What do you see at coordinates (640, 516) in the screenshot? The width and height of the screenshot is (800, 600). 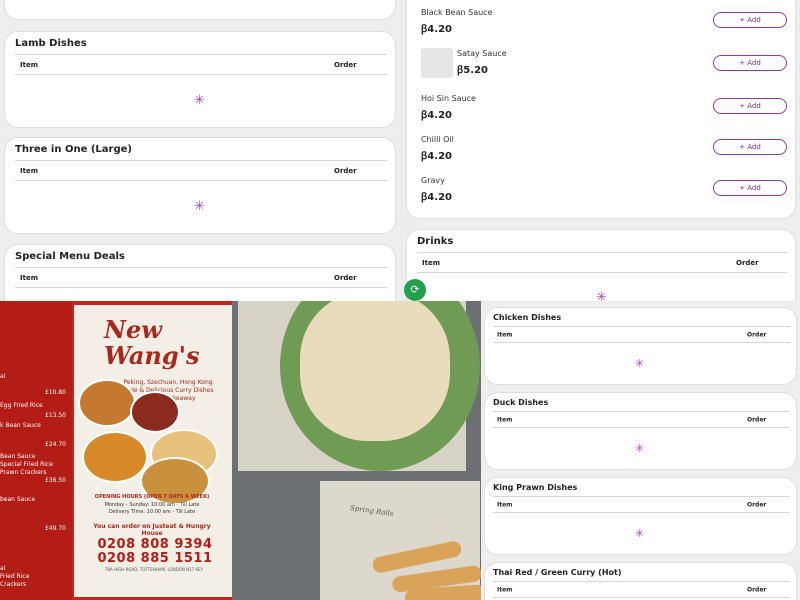 I see `category-card-king-prawn: King Prawn Dishes Item Order ✳` at bounding box center [640, 516].